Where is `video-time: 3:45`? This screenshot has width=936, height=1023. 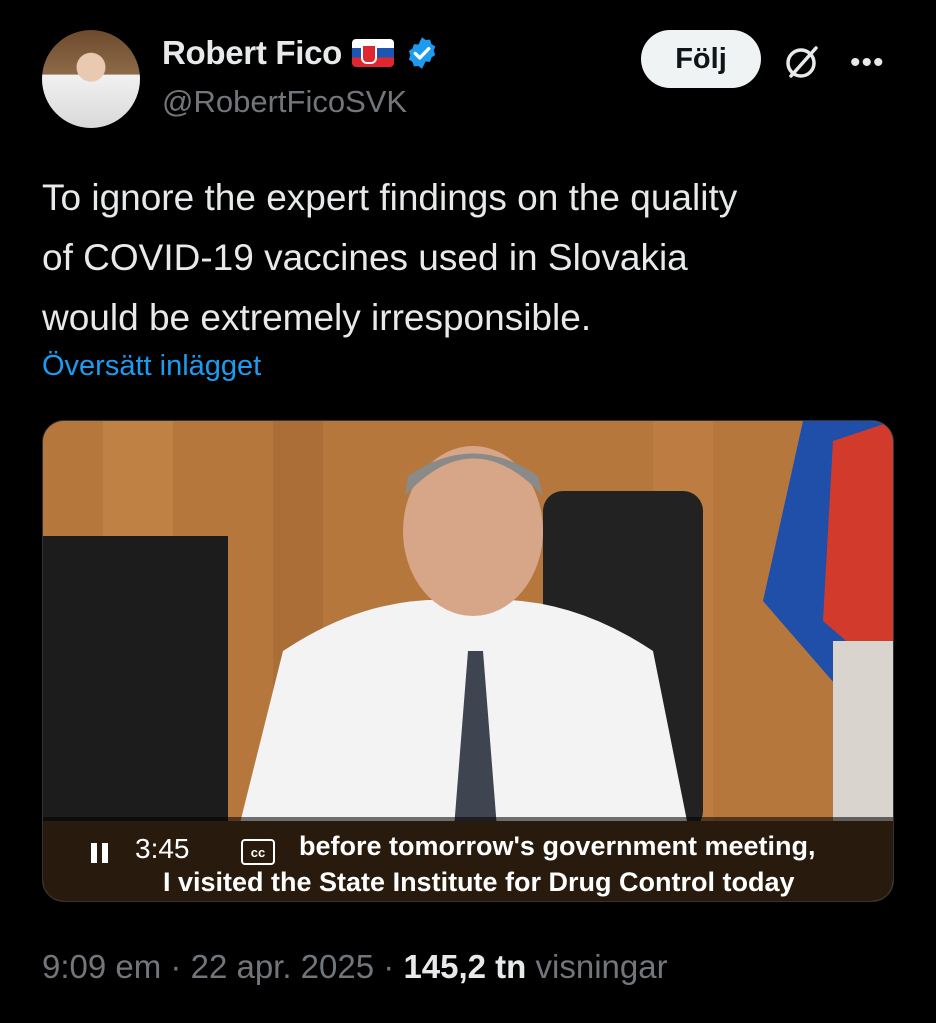 video-time: 3:45 is located at coordinates (162, 848).